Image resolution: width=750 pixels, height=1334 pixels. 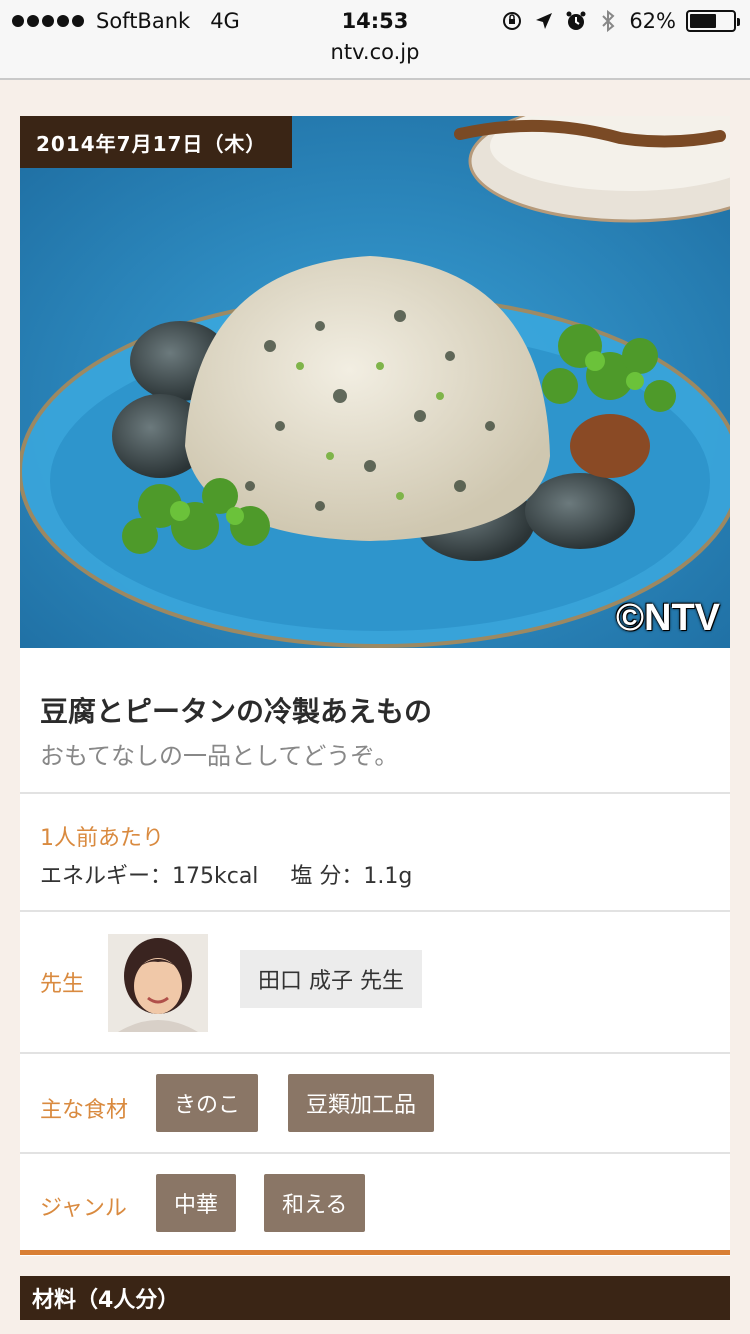 I want to click on salt-value: 塩 分：1.1g, so click(x=351, y=876).